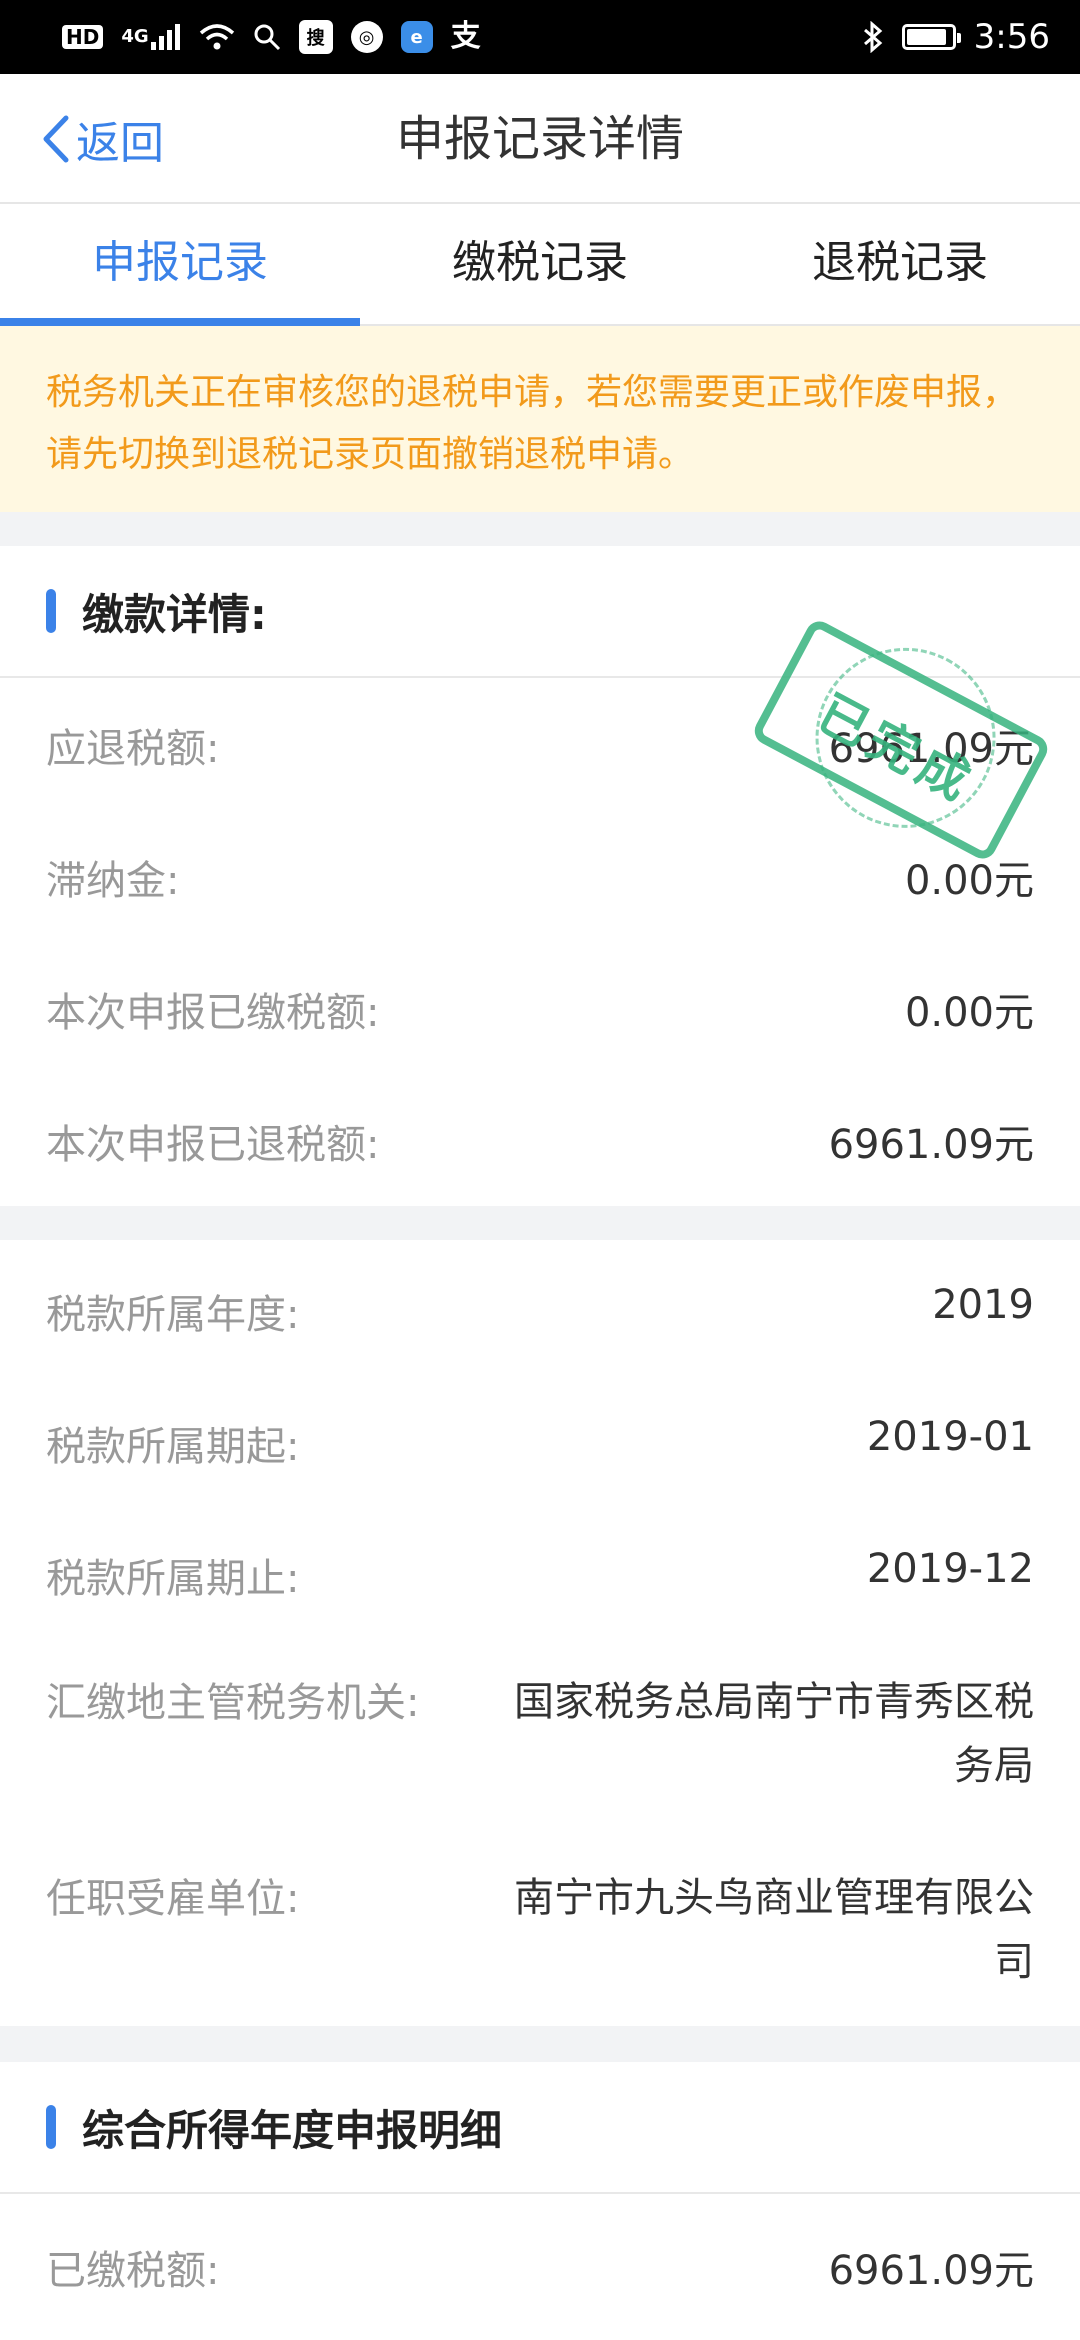  Describe the element at coordinates (233, 1703) in the screenshot. I see `row-label: 汇缴地主管税务机关:` at that location.